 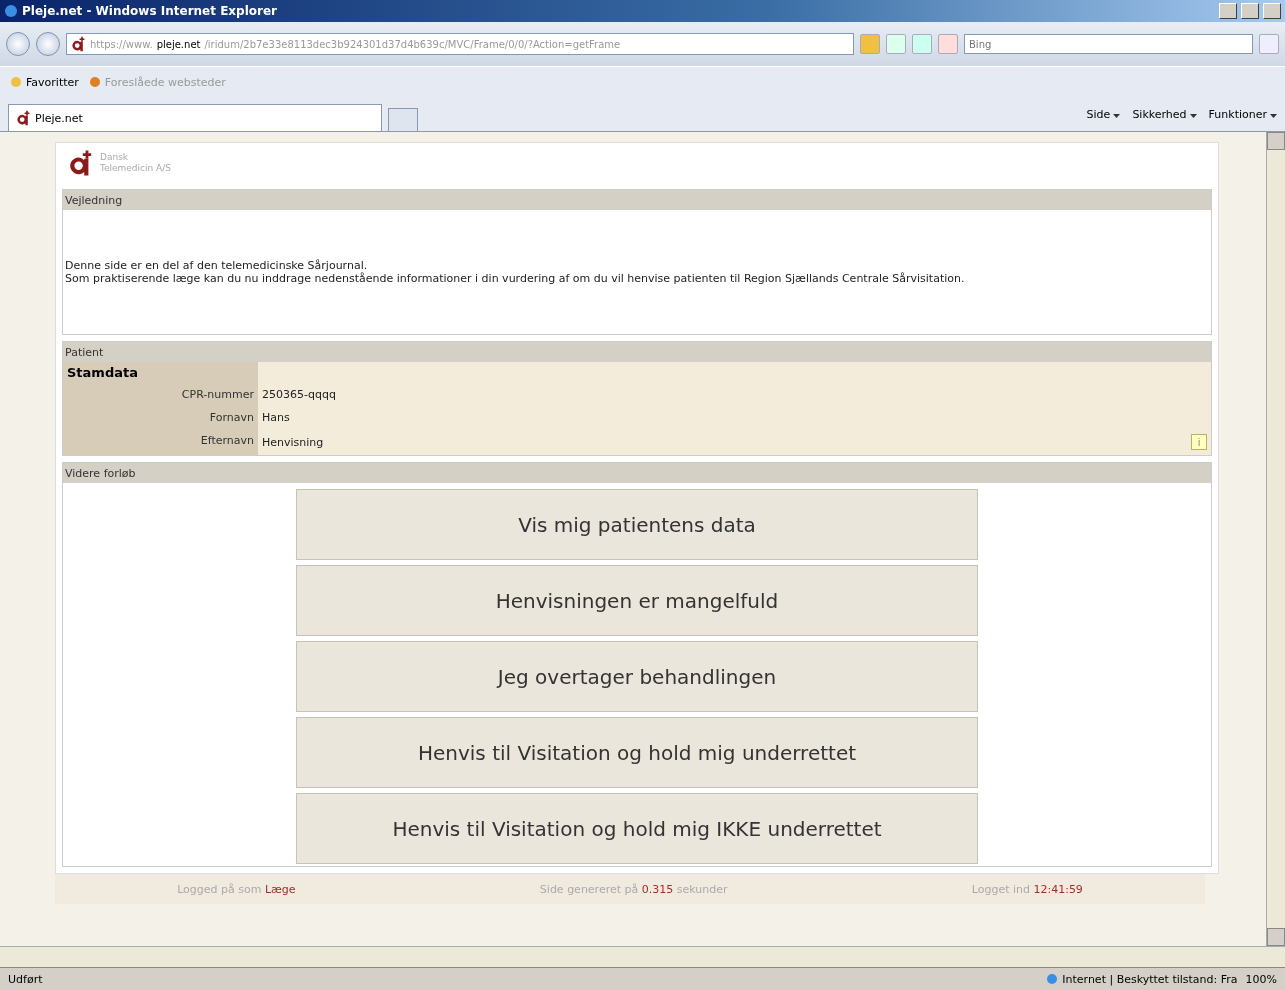 I want to click on section-header: Videre forløb, so click(x=637, y=473).